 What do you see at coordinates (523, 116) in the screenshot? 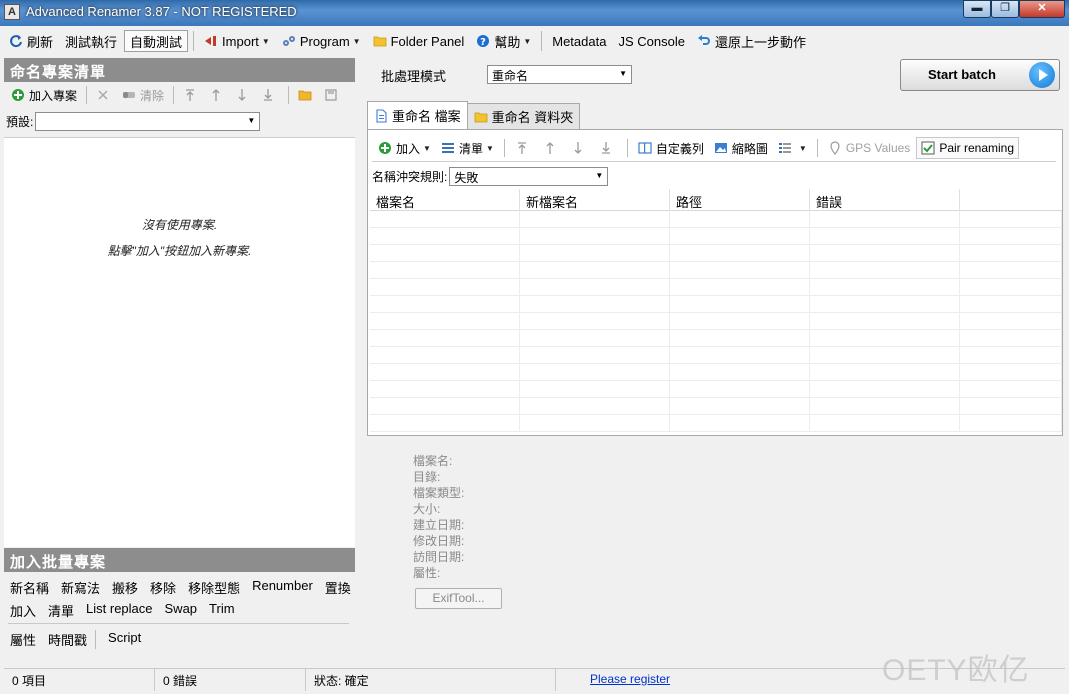
I see `tab-rename-folders: 重命名 資料夾` at bounding box center [523, 116].